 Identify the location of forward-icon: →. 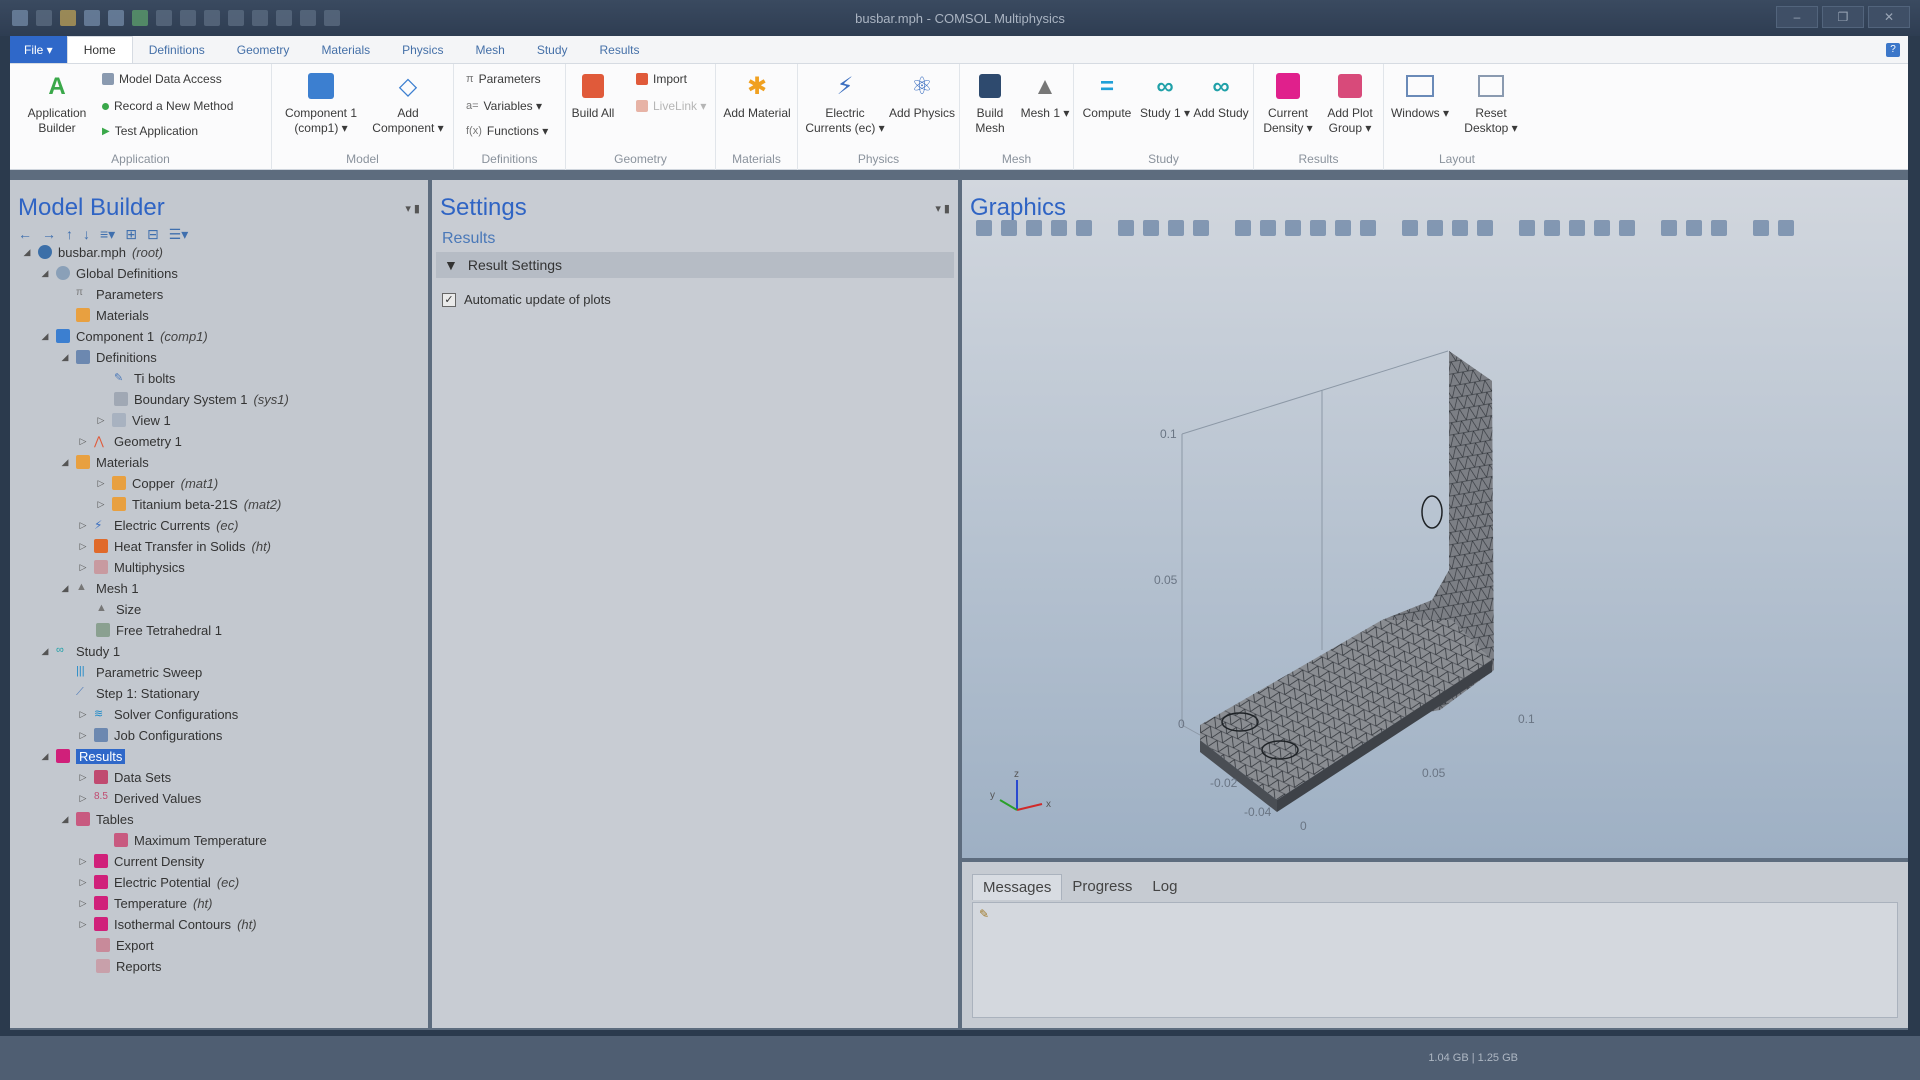
(49, 234).